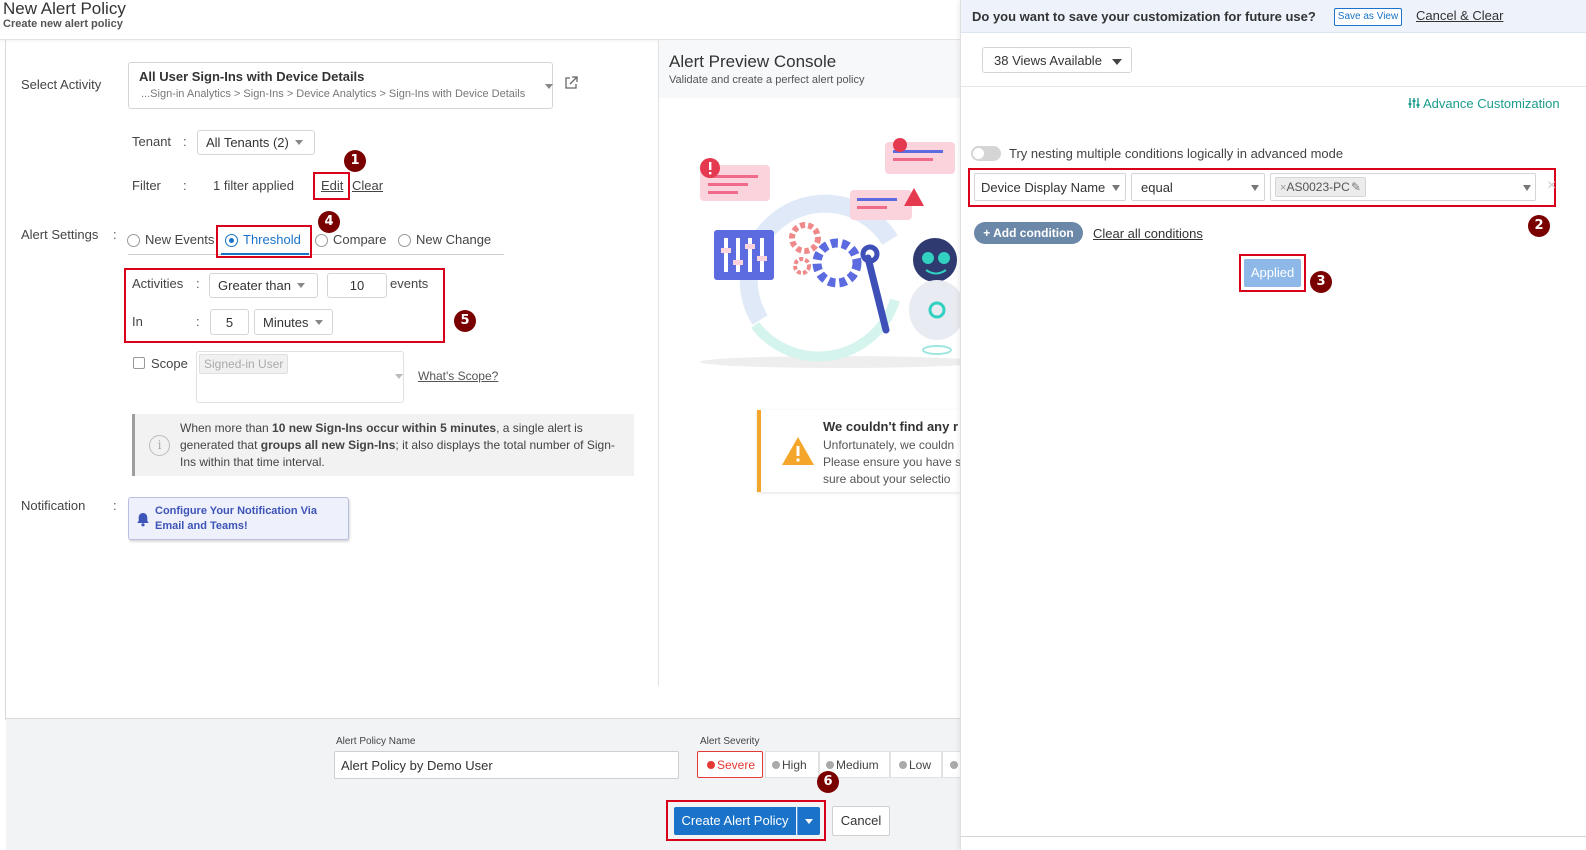 The width and height of the screenshot is (1586, 850). I want to click on unit-value: Minutes, so click(286, 322).